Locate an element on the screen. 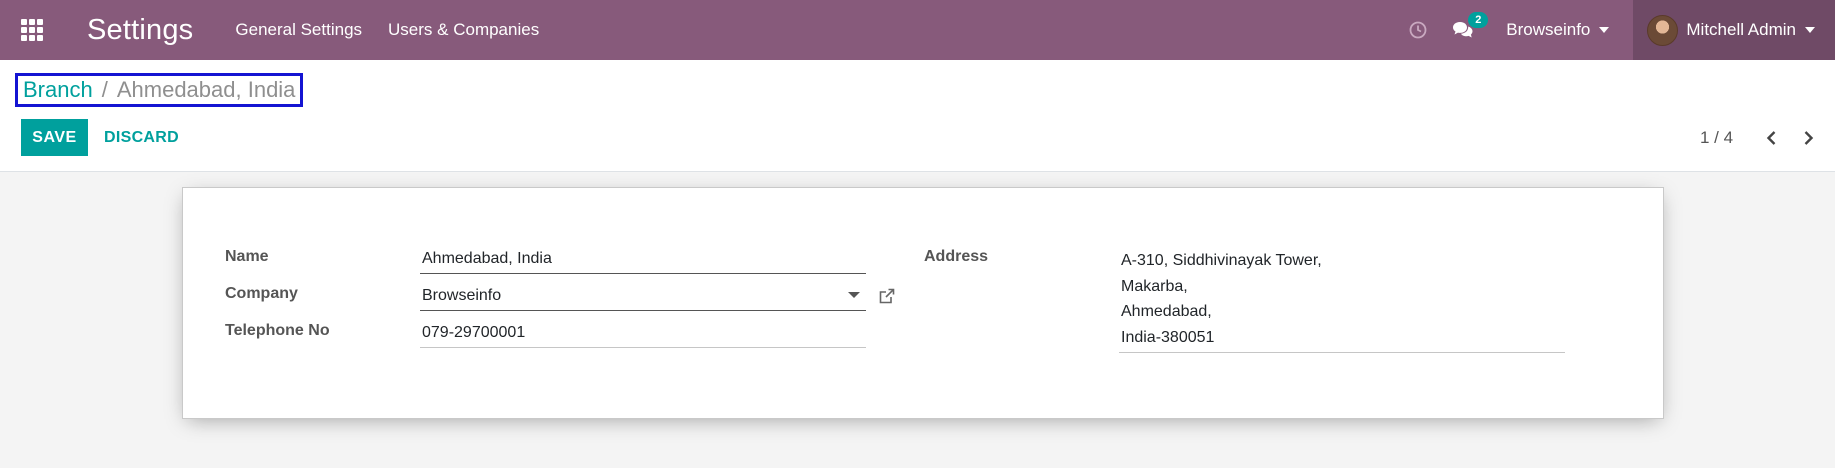 This screenshot has height=468, width=1835. apps-grid-icon is located at coordinates (32, 30).